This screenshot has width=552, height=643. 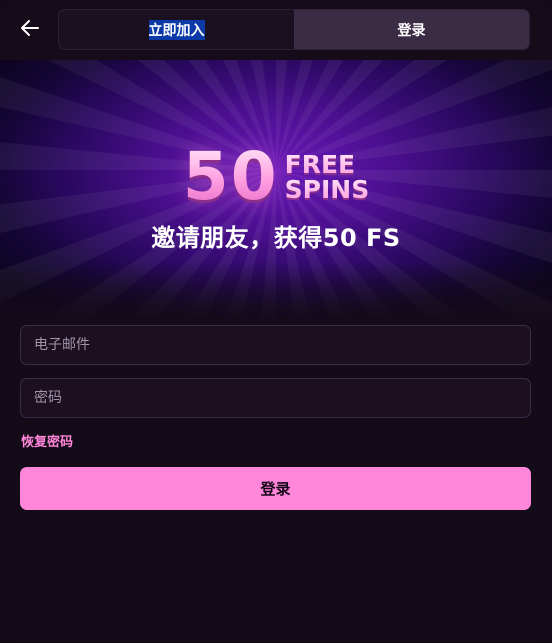 I want to click on banner-fade, so click(x=276, y=292).